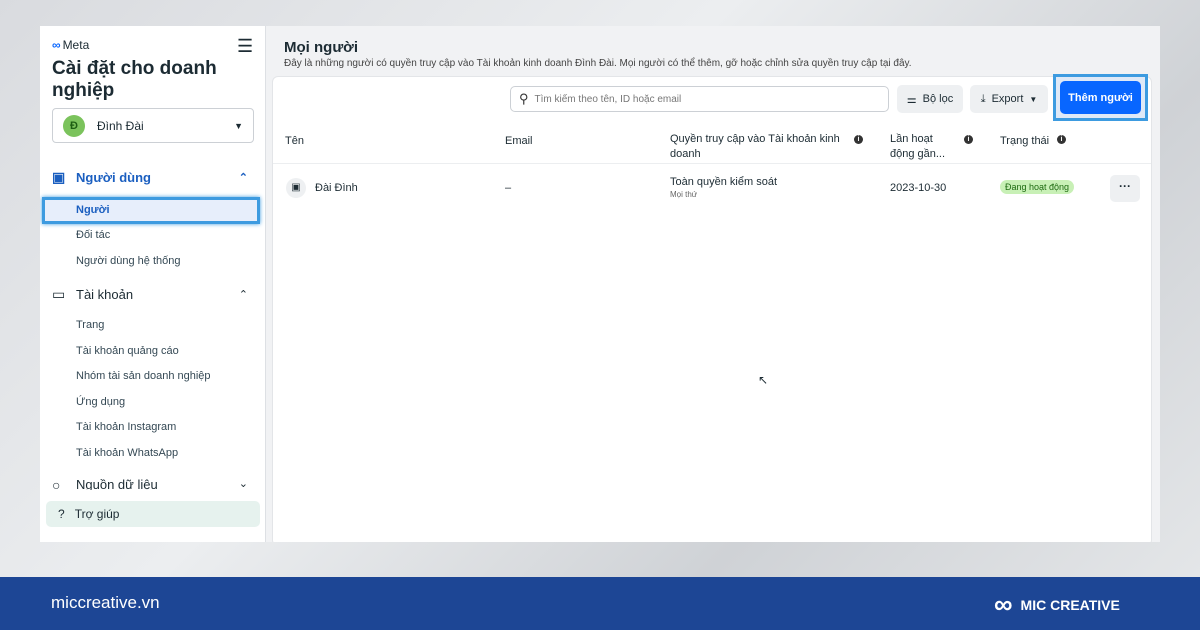  Describe the element at coordinates (105, 294) in the screenshot. I see `section-label: Tài khoản` at that location.